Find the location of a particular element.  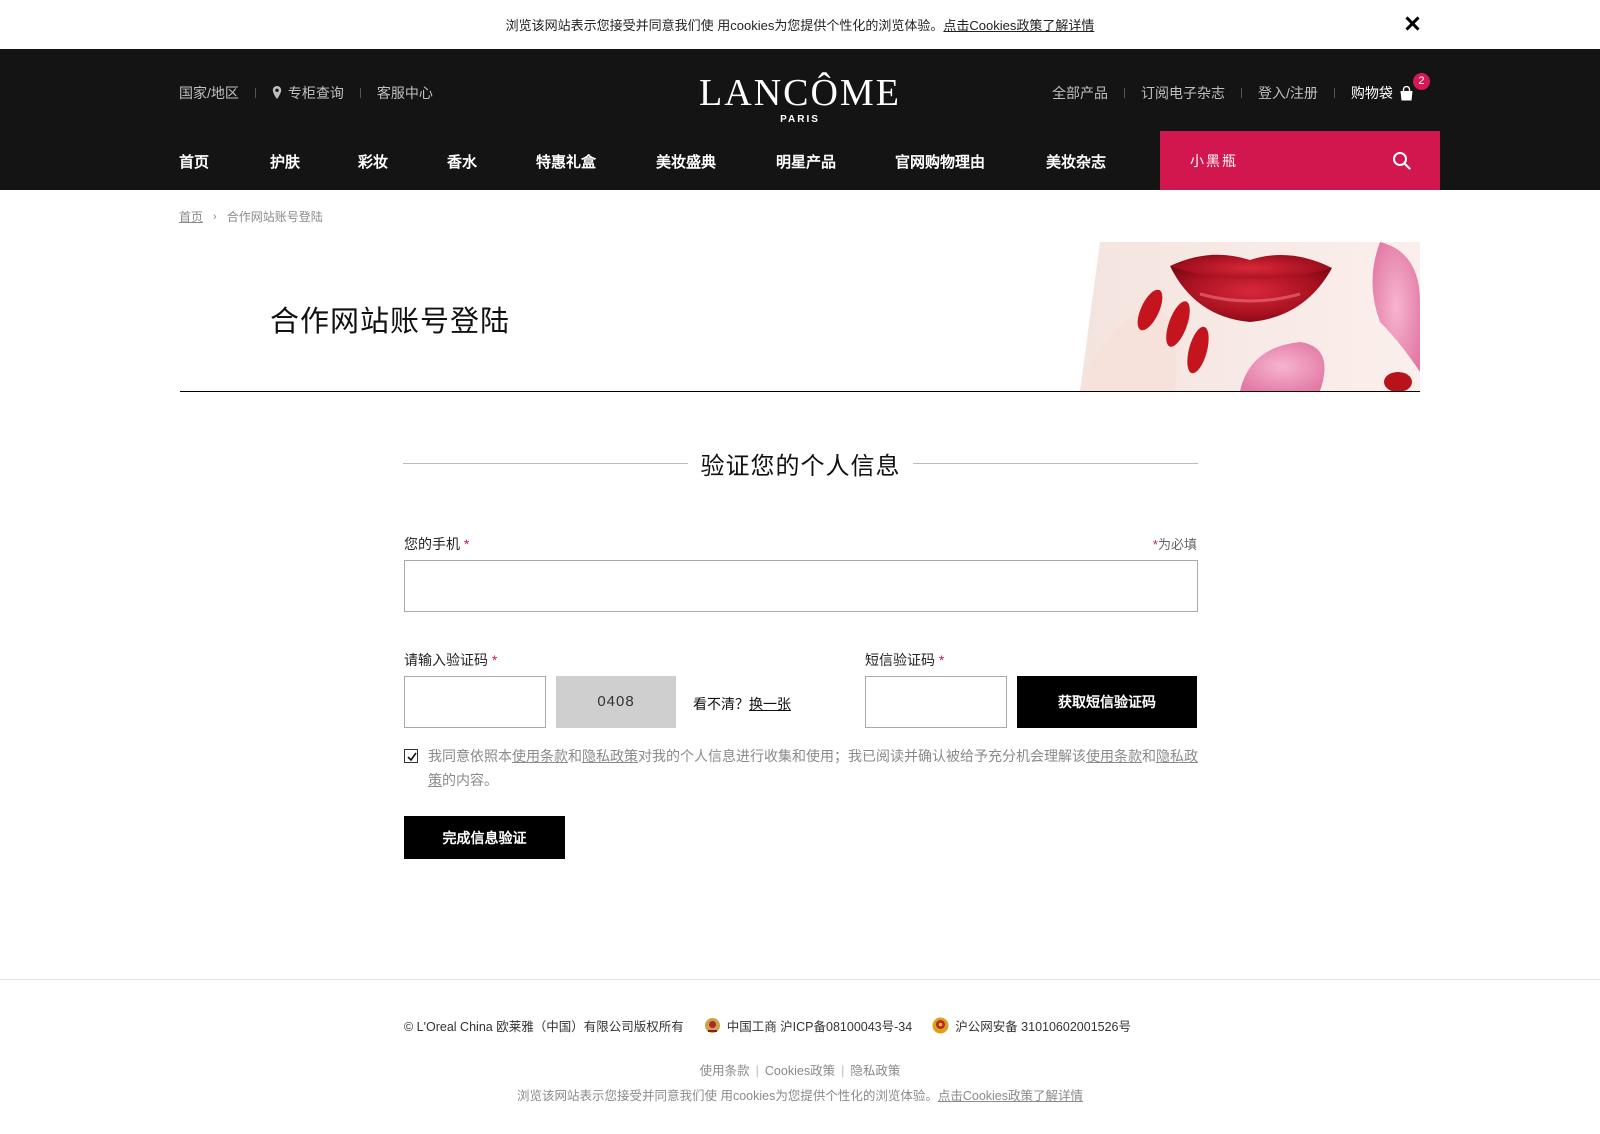

phone-input is located at coordinates (801, 586).